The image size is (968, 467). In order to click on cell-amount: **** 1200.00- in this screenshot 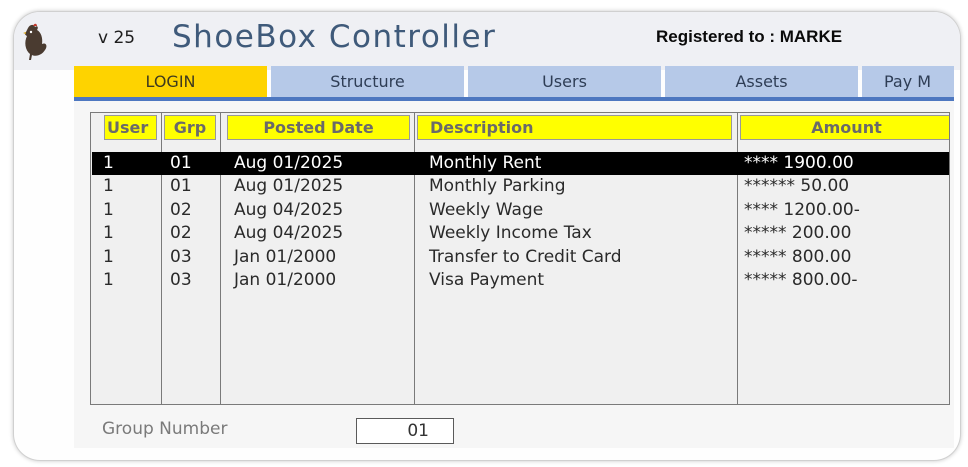, I will do `click(802, 209)`.